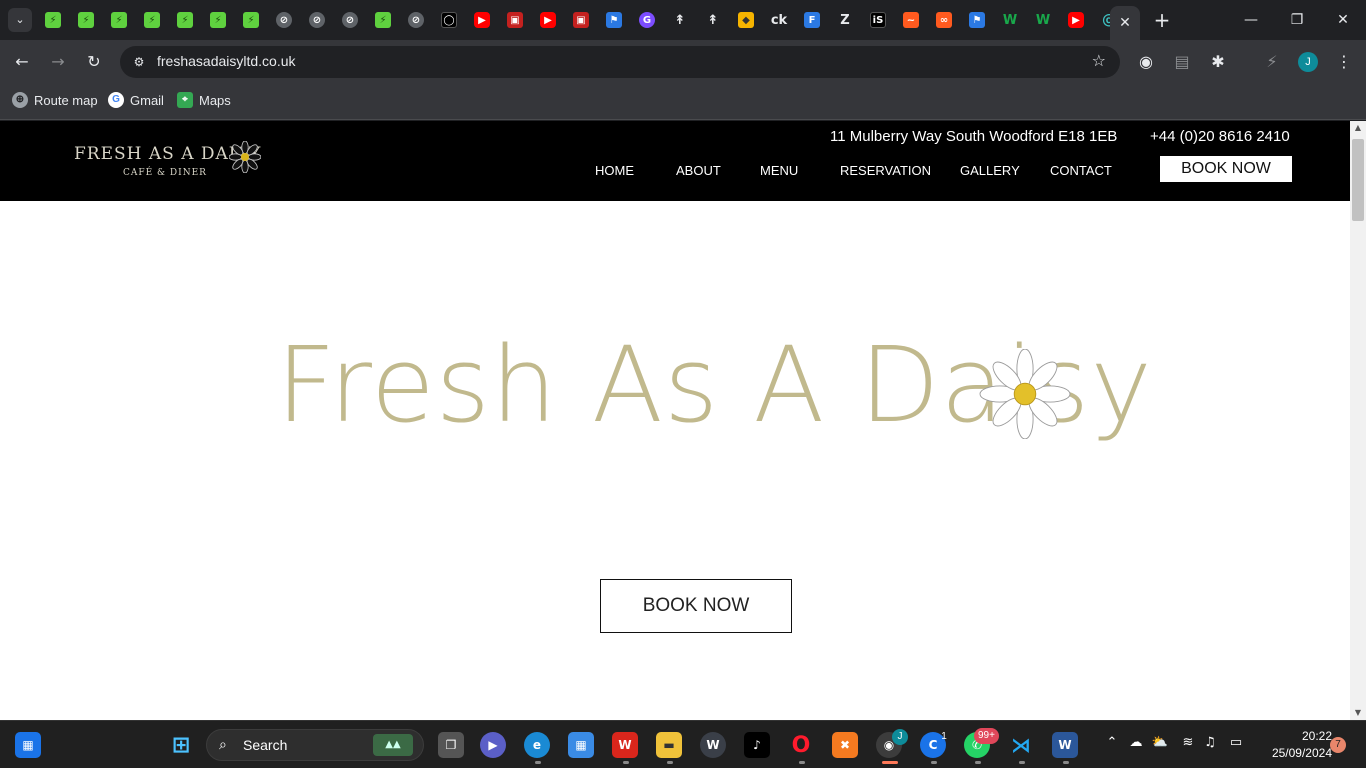 The width and height of the screenshot is (1366, 768). I want to click on bookmark-route-map: ⊕ Route map, so click(55, 100).